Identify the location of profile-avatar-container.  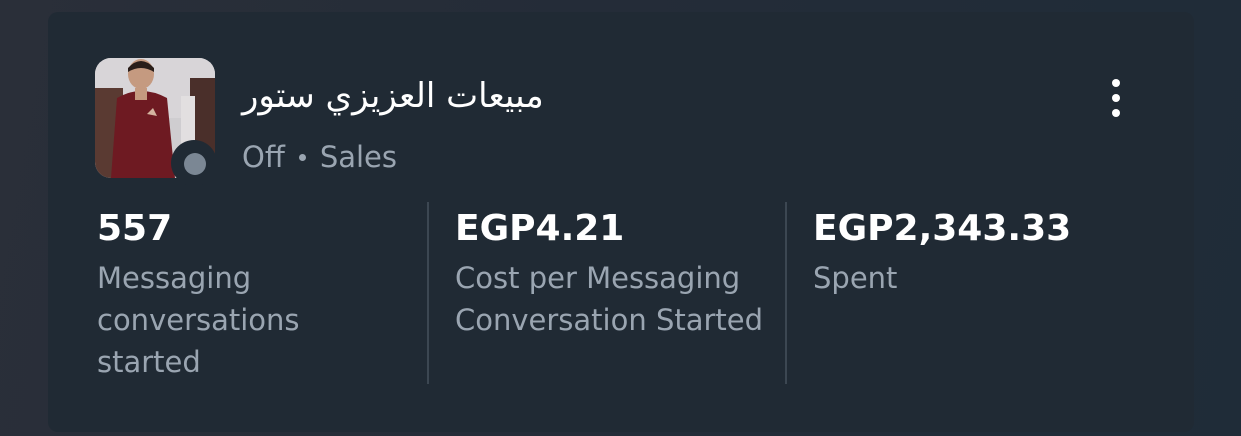
(156, 122).